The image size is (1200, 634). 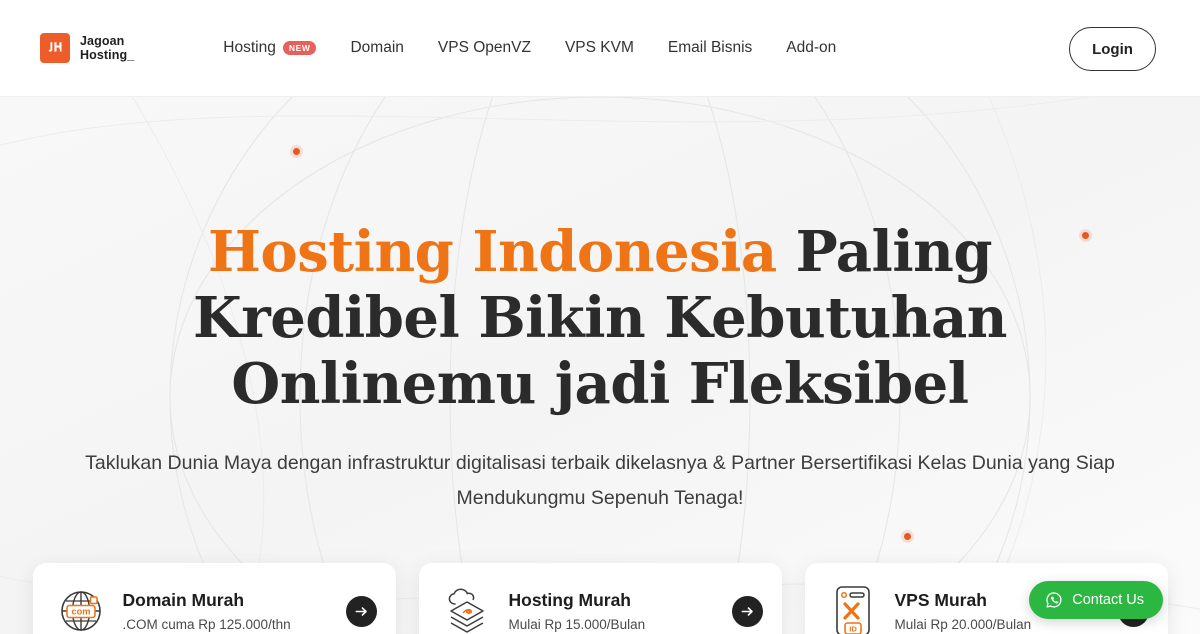 I want to click on card-title: Domain Murah, so click(x=183, y=599).